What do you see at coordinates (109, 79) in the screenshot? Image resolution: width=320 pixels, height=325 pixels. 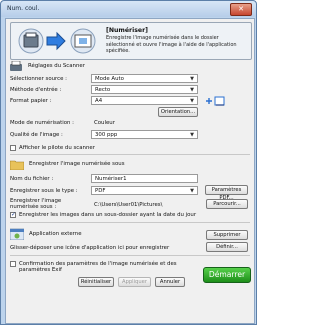 I see `source-value: Mode Auto` at bounding box center [109, 79].